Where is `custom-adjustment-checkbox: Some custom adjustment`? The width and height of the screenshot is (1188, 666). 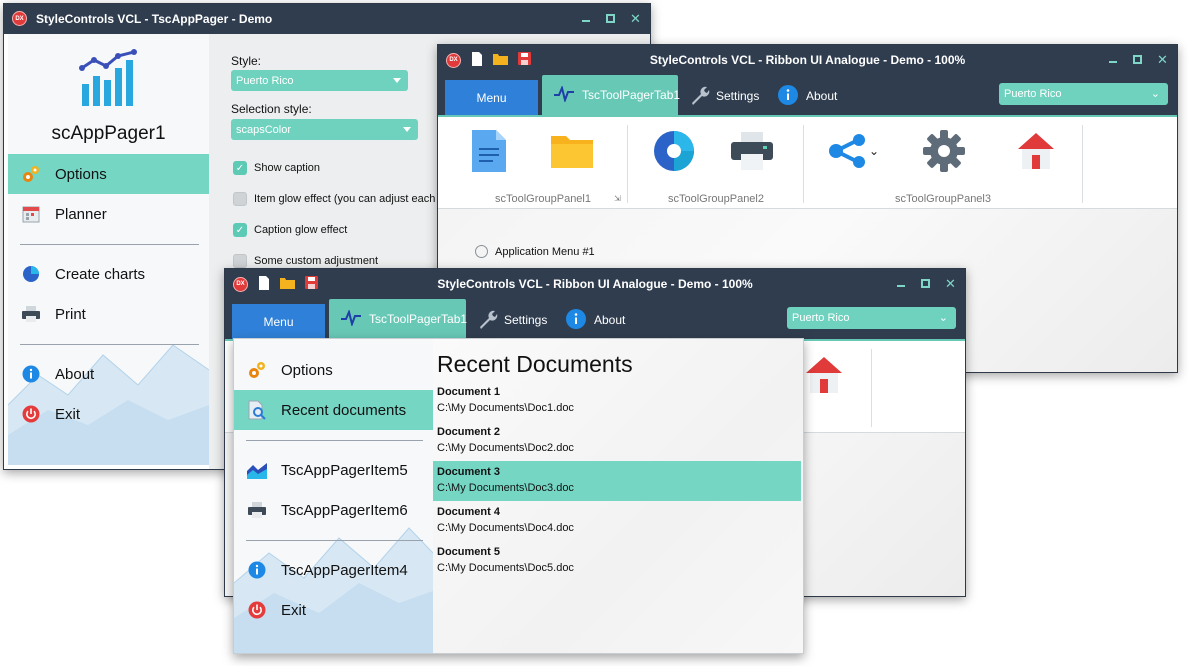
custom-adjustment-checkbox: Some custom adjustment is located at coordinates (305, 261).